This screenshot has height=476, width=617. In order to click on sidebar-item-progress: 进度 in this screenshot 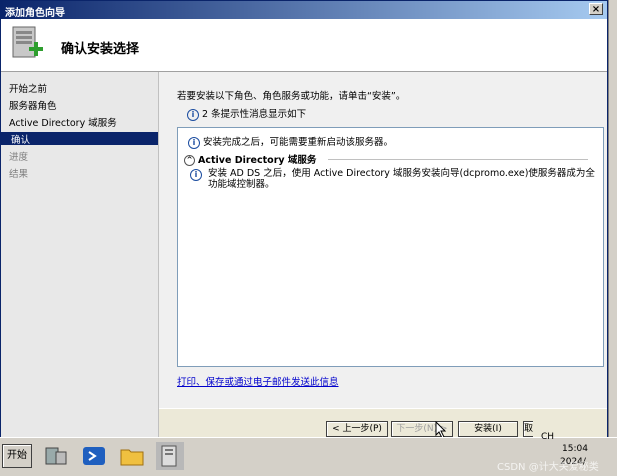, I will do `click(19, 157)`.